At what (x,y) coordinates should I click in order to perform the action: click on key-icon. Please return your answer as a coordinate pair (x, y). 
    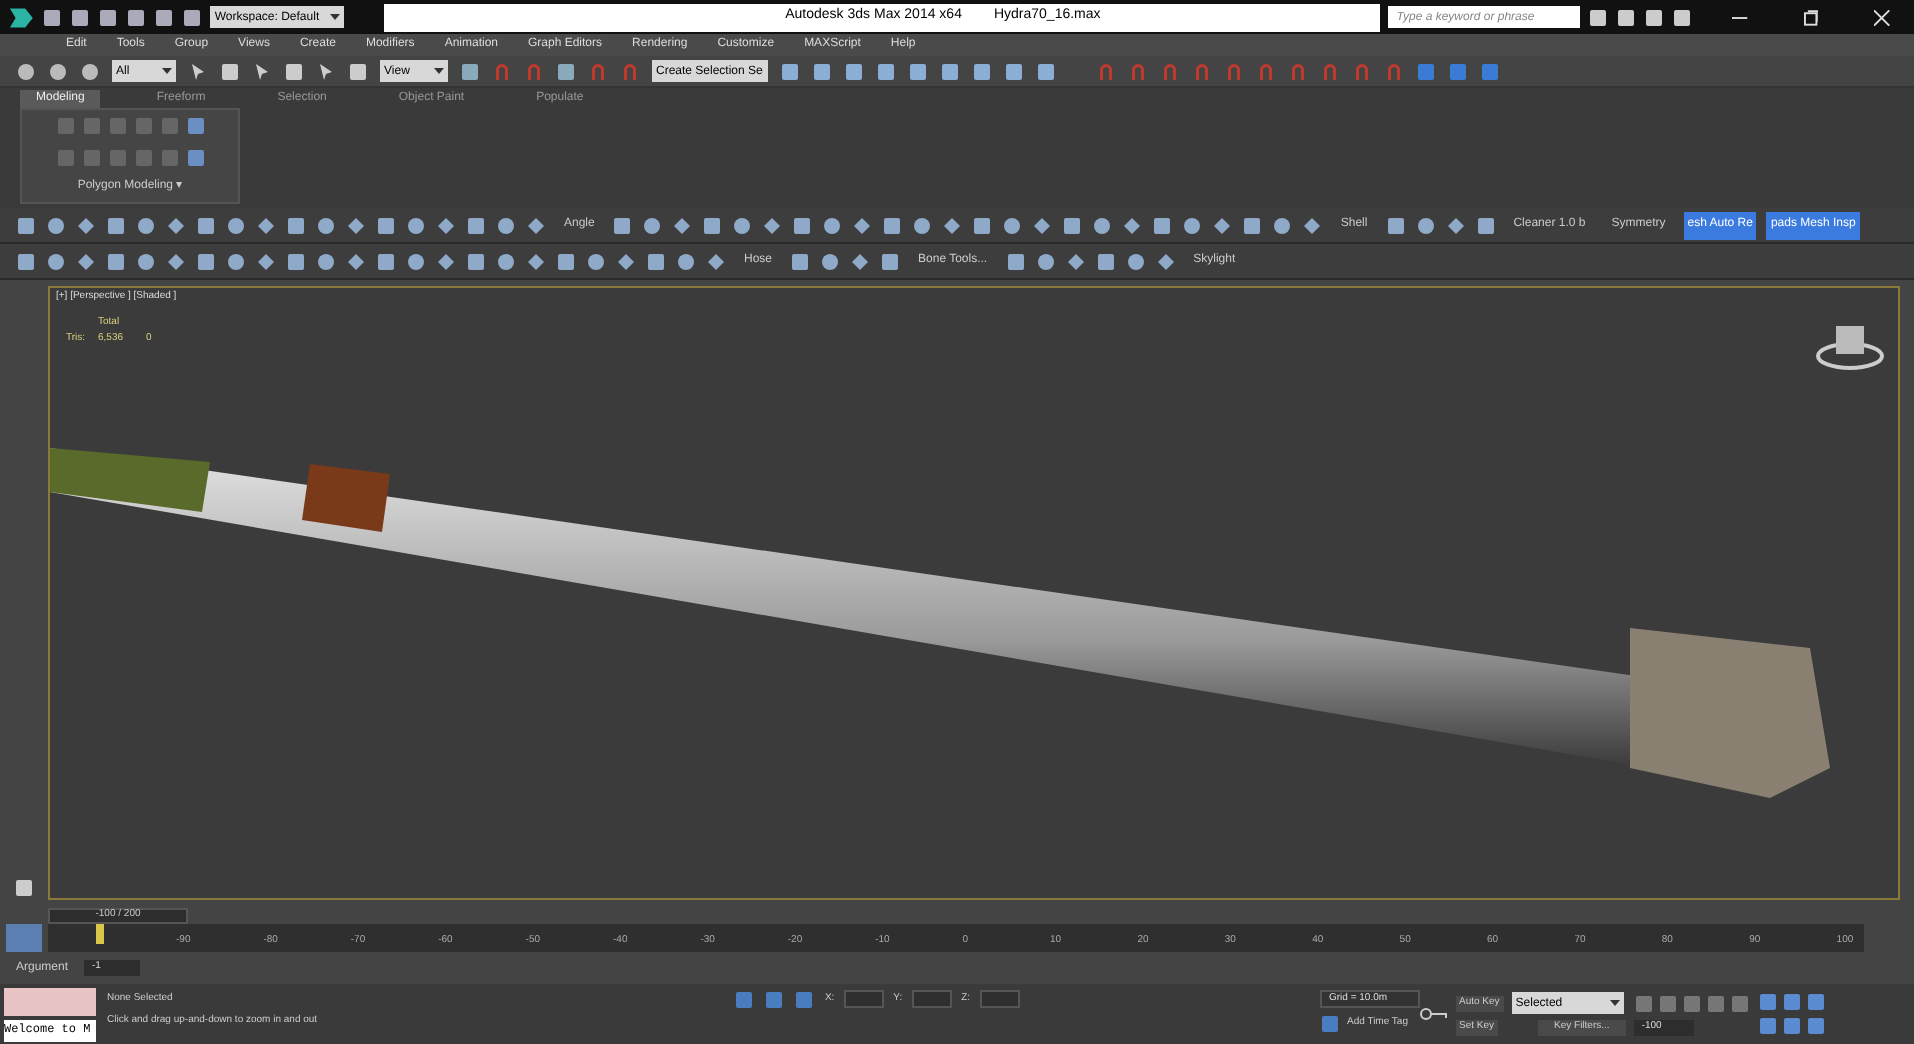
    Looking at the image, I should click on (1433, 1014).